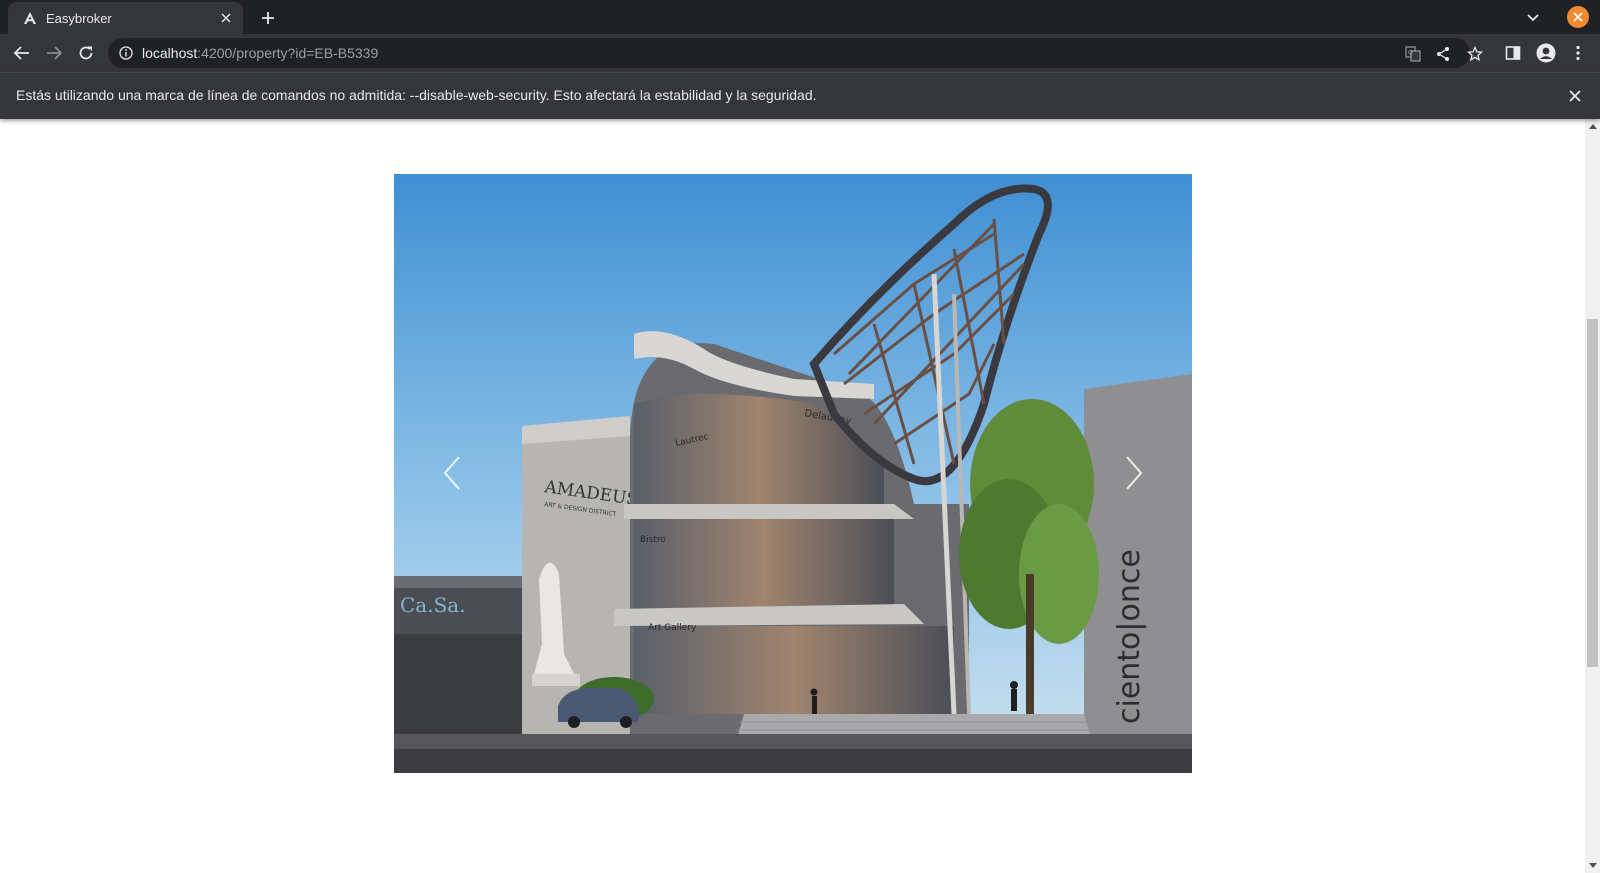 The width and height of the screenshot is (1600, 873). I want to click on profile-icon, so click(1546, 53).